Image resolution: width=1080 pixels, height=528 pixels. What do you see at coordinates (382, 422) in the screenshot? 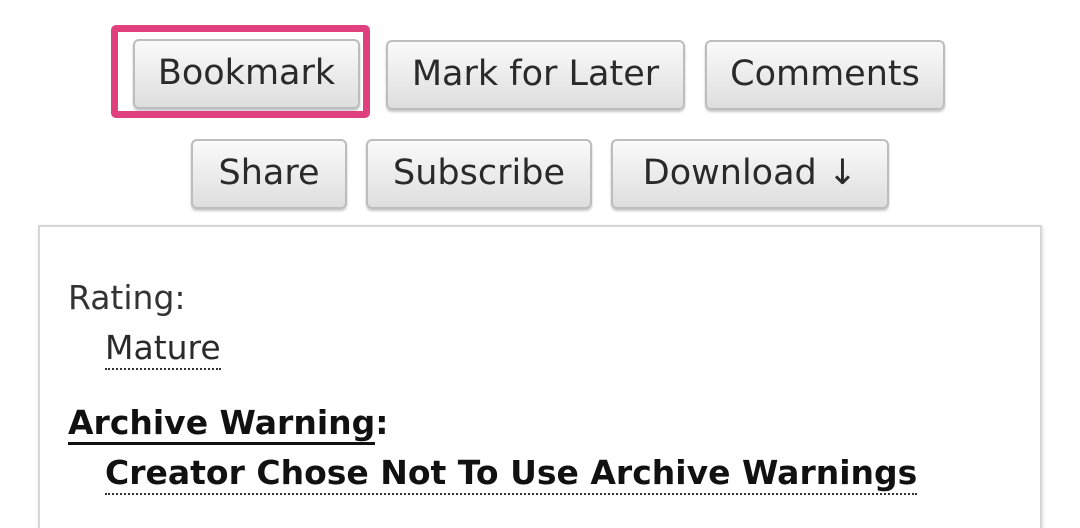
I see `archive-warning-colon: :` at bounding box center [382, 422].